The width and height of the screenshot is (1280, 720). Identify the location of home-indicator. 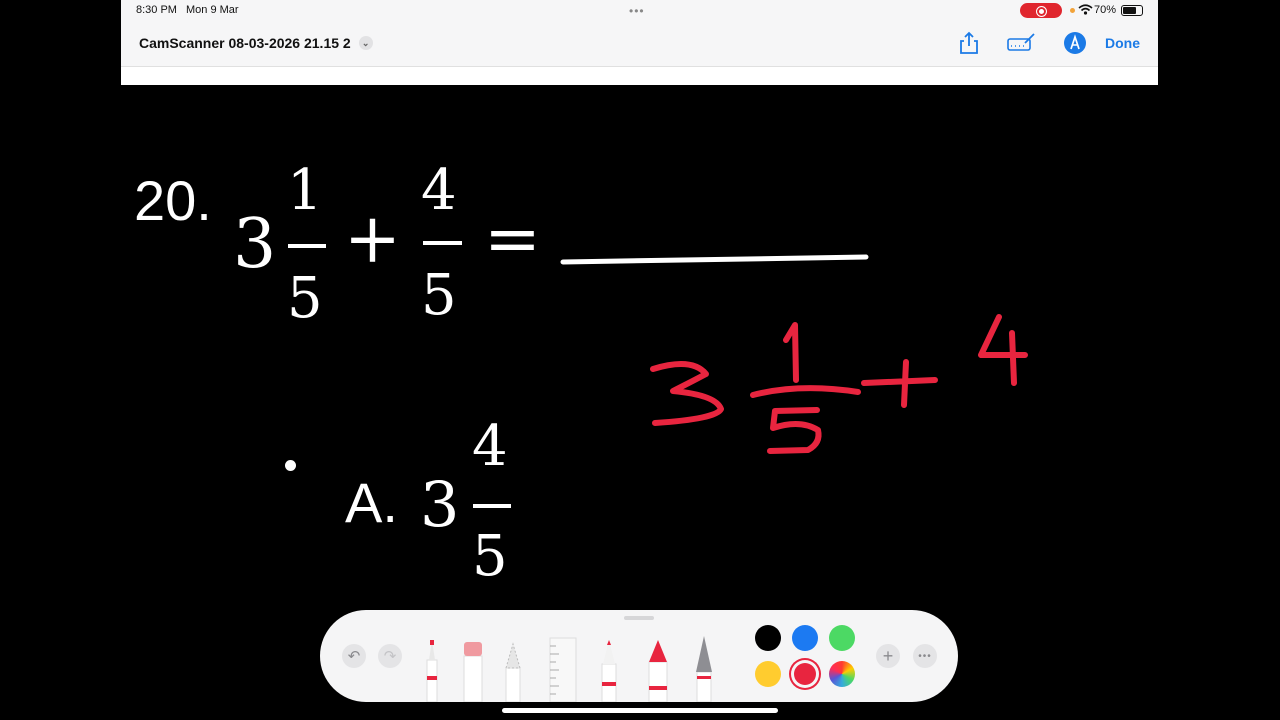
(640, 710).